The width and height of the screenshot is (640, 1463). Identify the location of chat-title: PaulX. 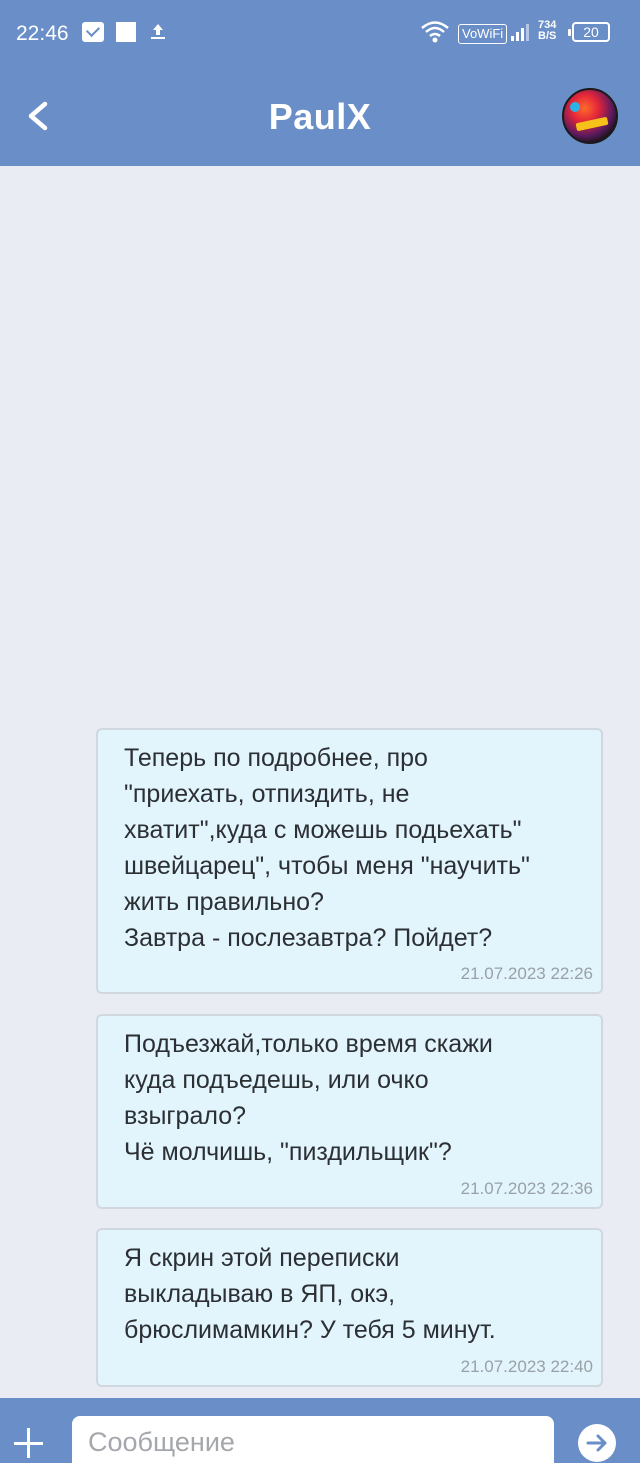
(320, 116).